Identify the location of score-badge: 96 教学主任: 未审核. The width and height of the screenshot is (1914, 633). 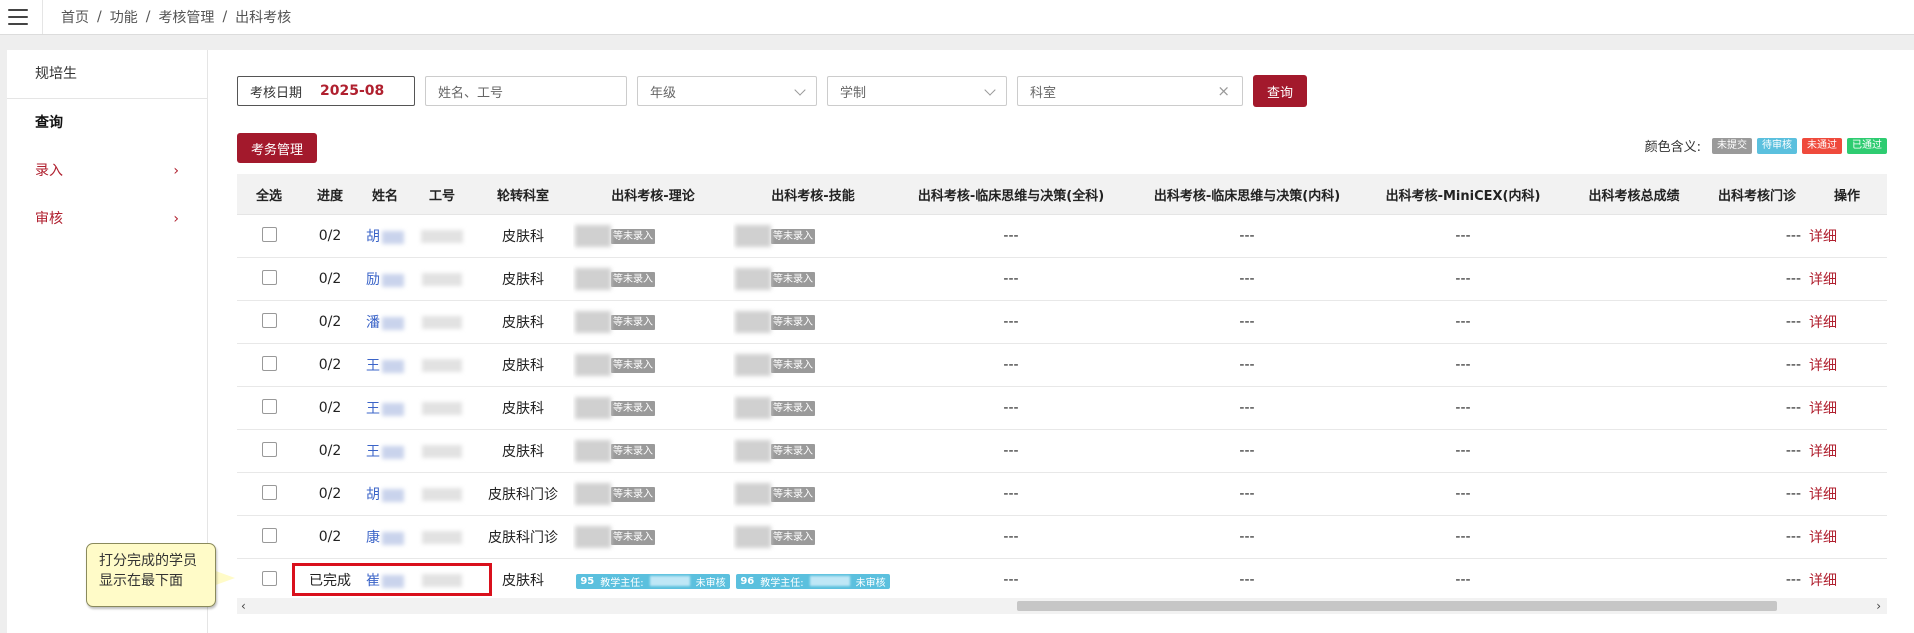
(813, 581).